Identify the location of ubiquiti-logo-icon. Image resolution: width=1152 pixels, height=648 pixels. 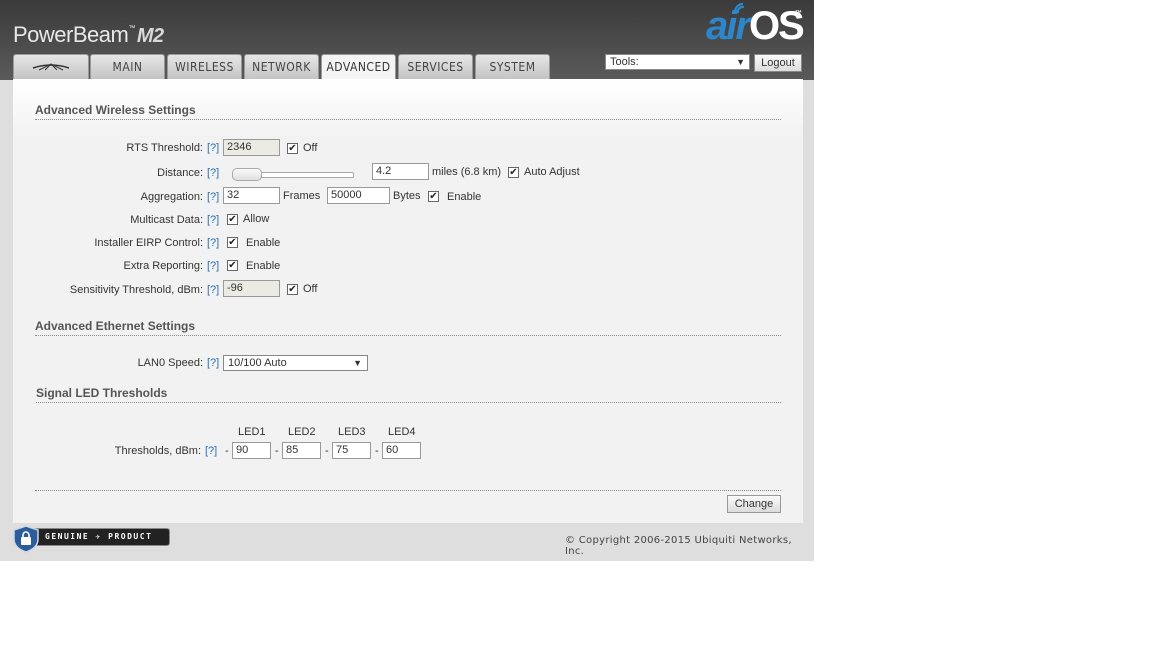
(51, 67).